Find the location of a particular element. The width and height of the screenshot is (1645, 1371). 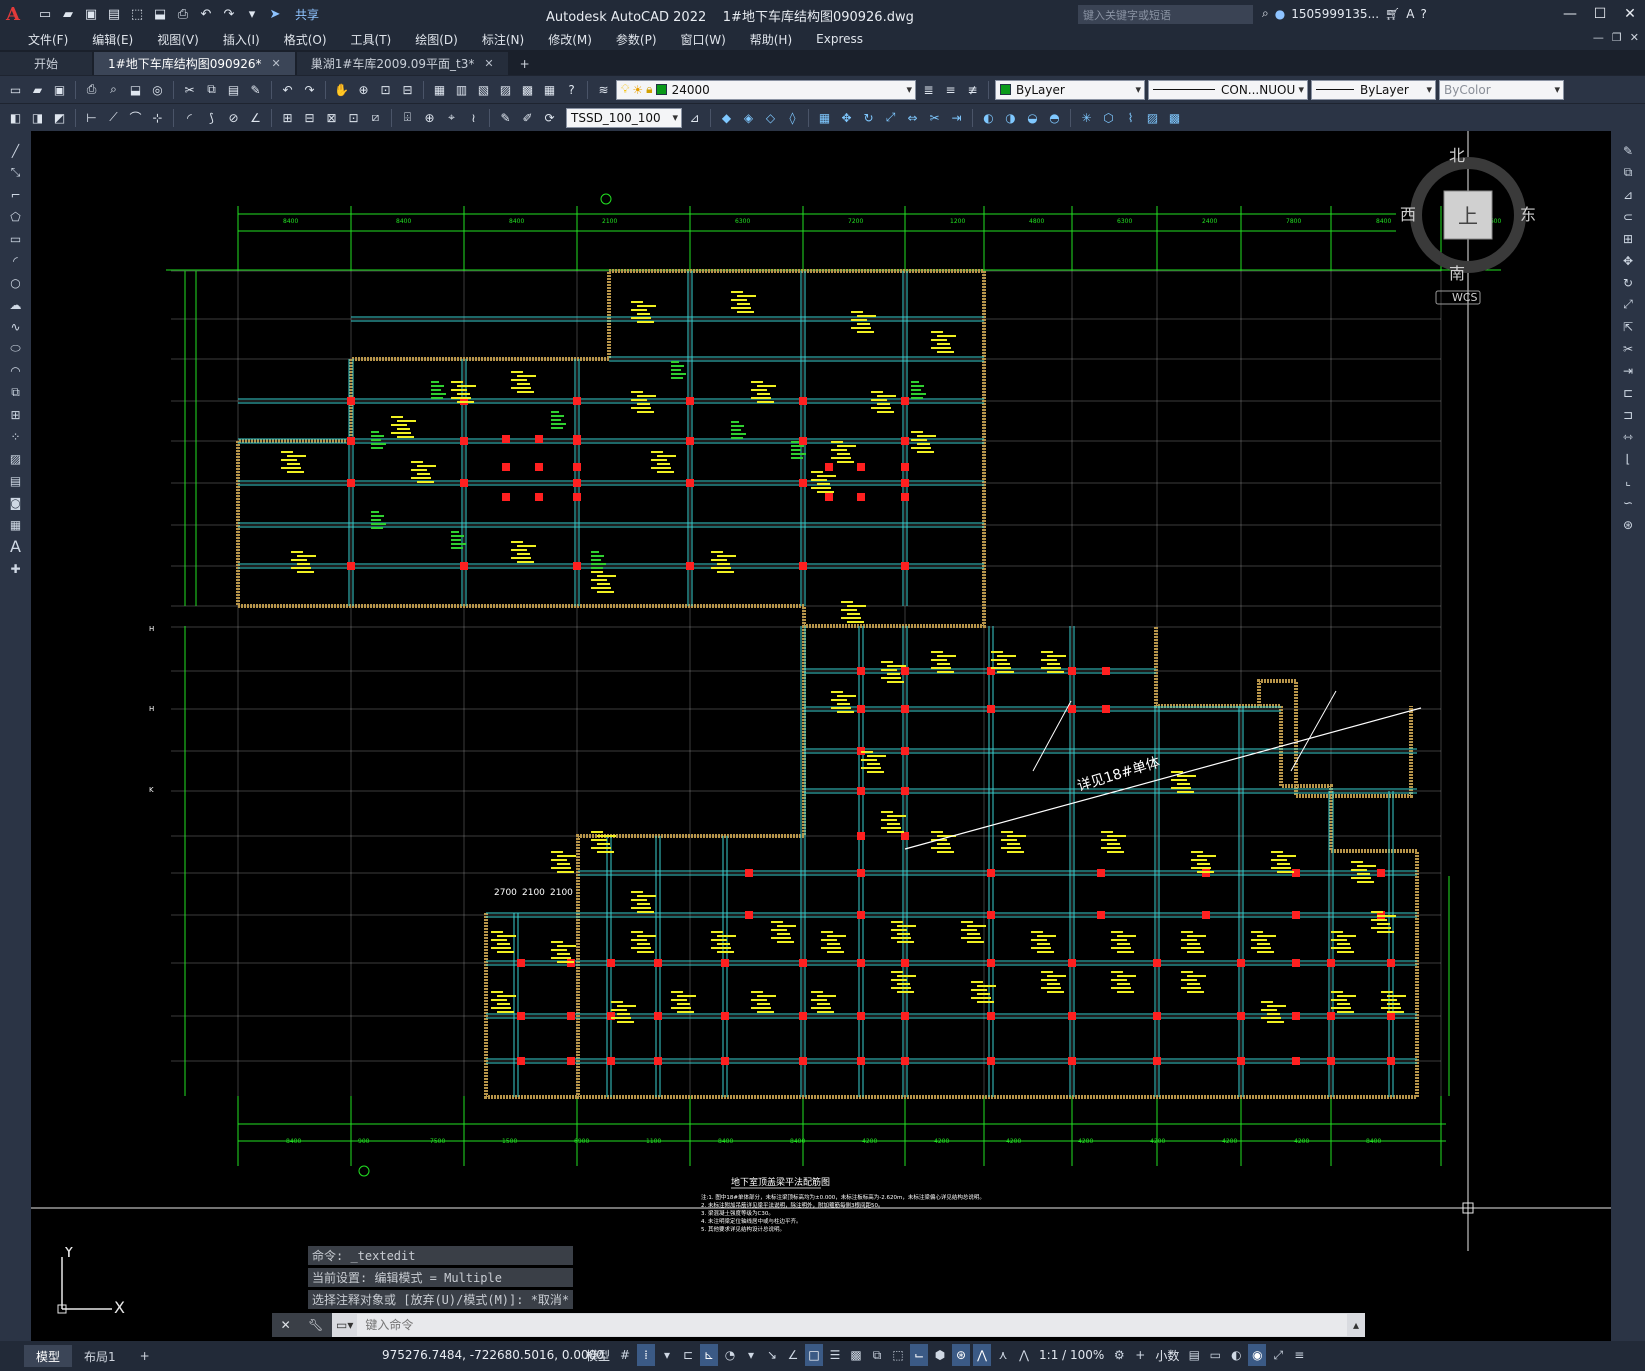

grid-icon: # is located at coordinates (625, 1355).